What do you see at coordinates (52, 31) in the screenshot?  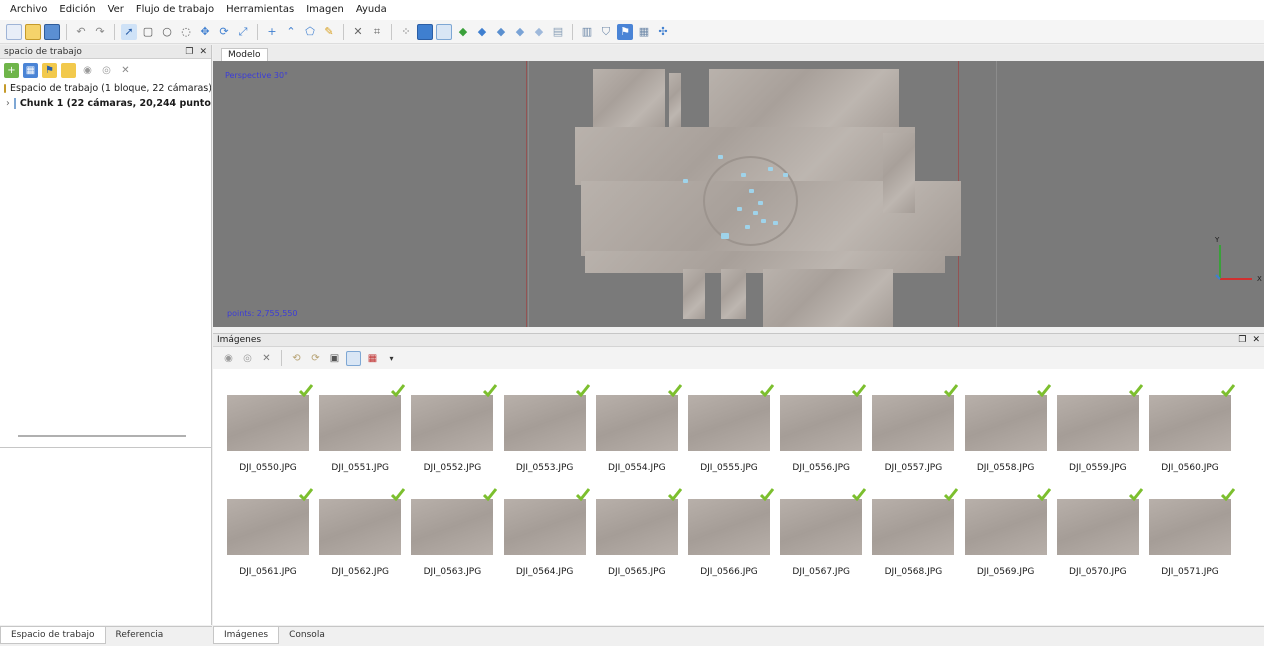 I see `save-project-icon` at bounding box center [52, 31].